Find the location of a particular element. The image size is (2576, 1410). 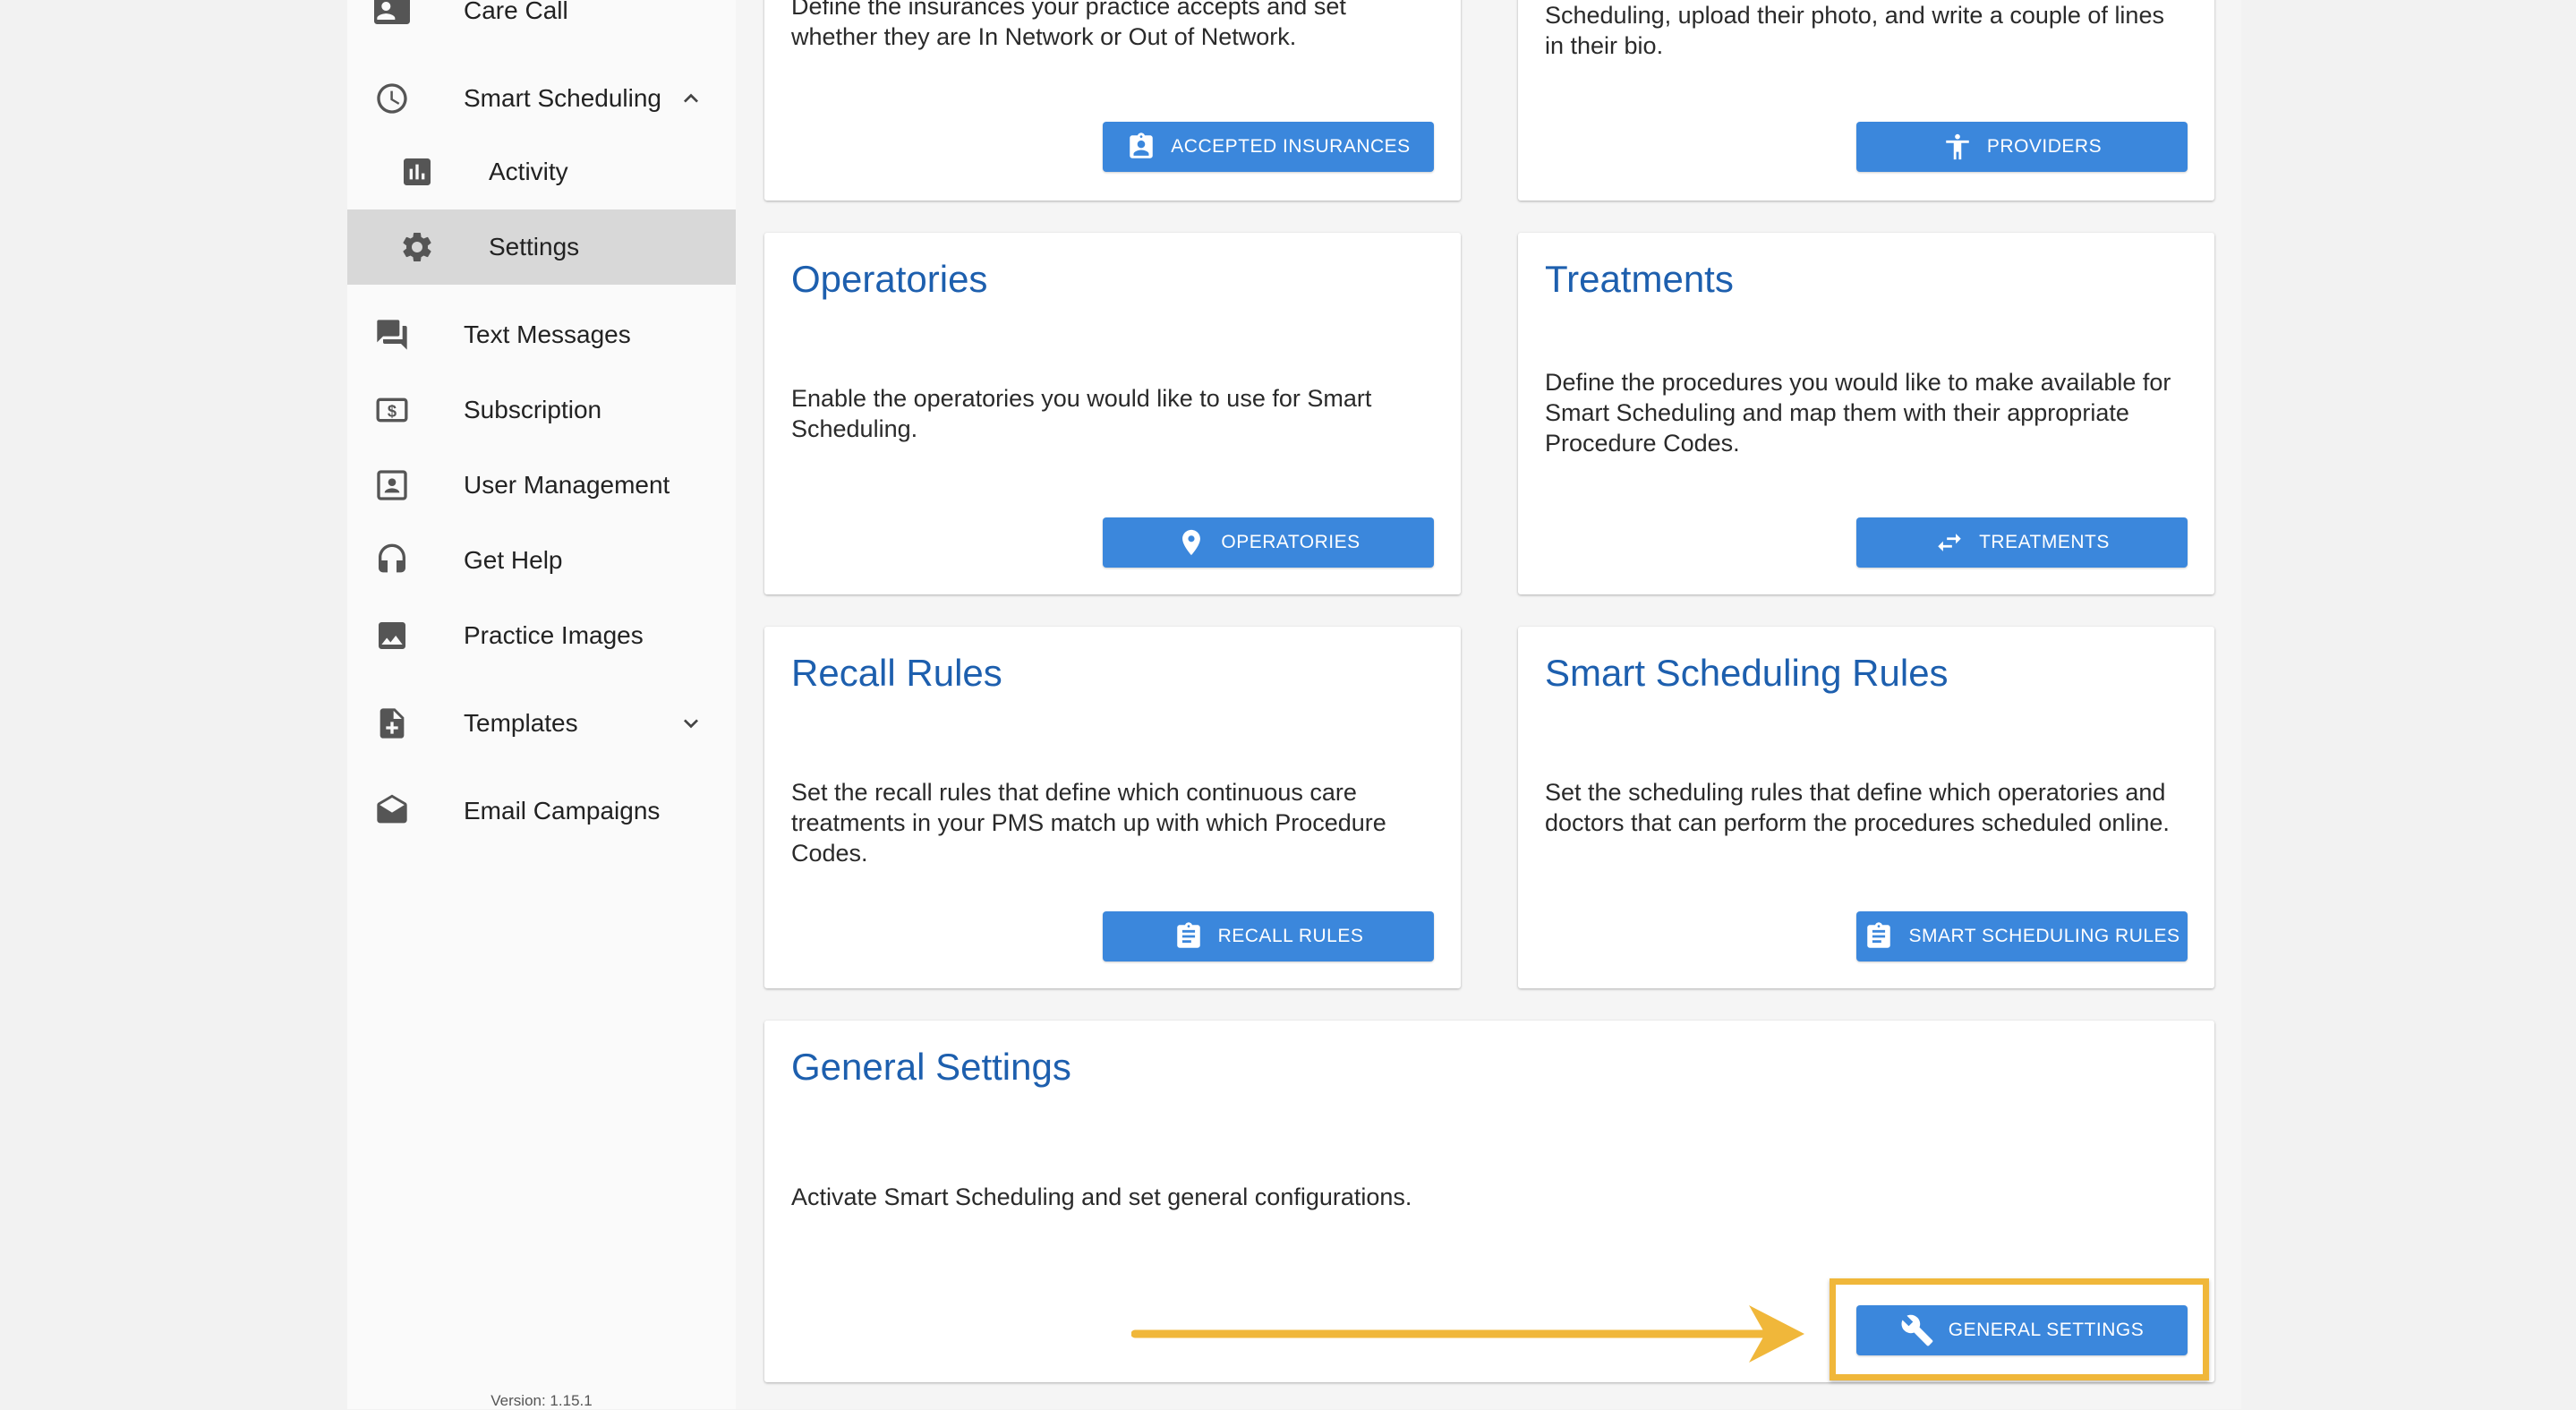

contact-phone-icon is located at coordinates (392, 14).